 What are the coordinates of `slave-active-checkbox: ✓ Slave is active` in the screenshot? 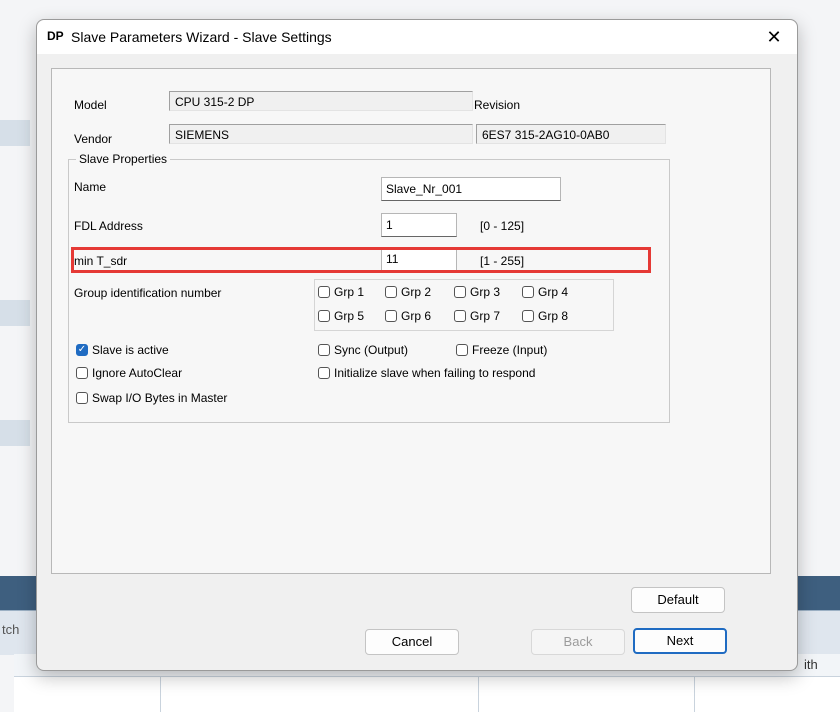 It's located at (122, 350).